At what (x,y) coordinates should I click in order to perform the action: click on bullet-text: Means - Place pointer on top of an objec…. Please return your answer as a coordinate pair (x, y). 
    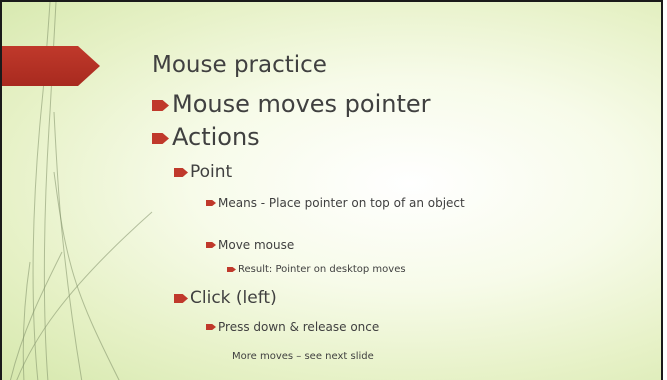
    Looking at the image, I should click on (341, 203).